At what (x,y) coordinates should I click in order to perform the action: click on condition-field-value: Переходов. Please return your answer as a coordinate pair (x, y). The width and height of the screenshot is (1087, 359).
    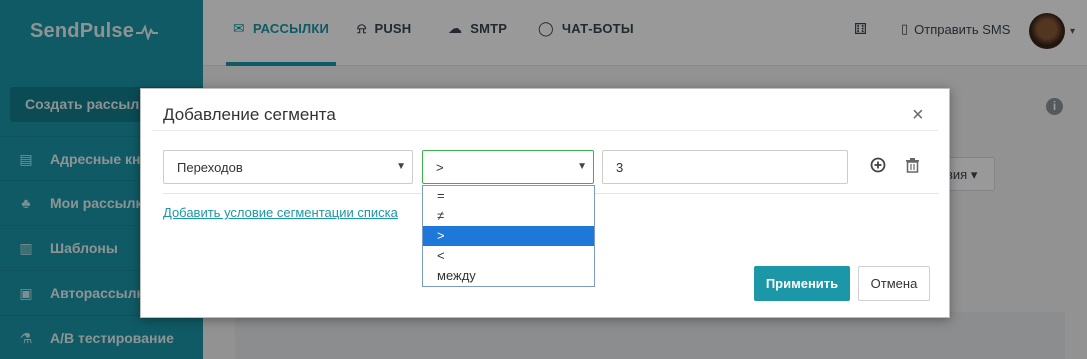
    Looking at the image, I should click on (210, 167).